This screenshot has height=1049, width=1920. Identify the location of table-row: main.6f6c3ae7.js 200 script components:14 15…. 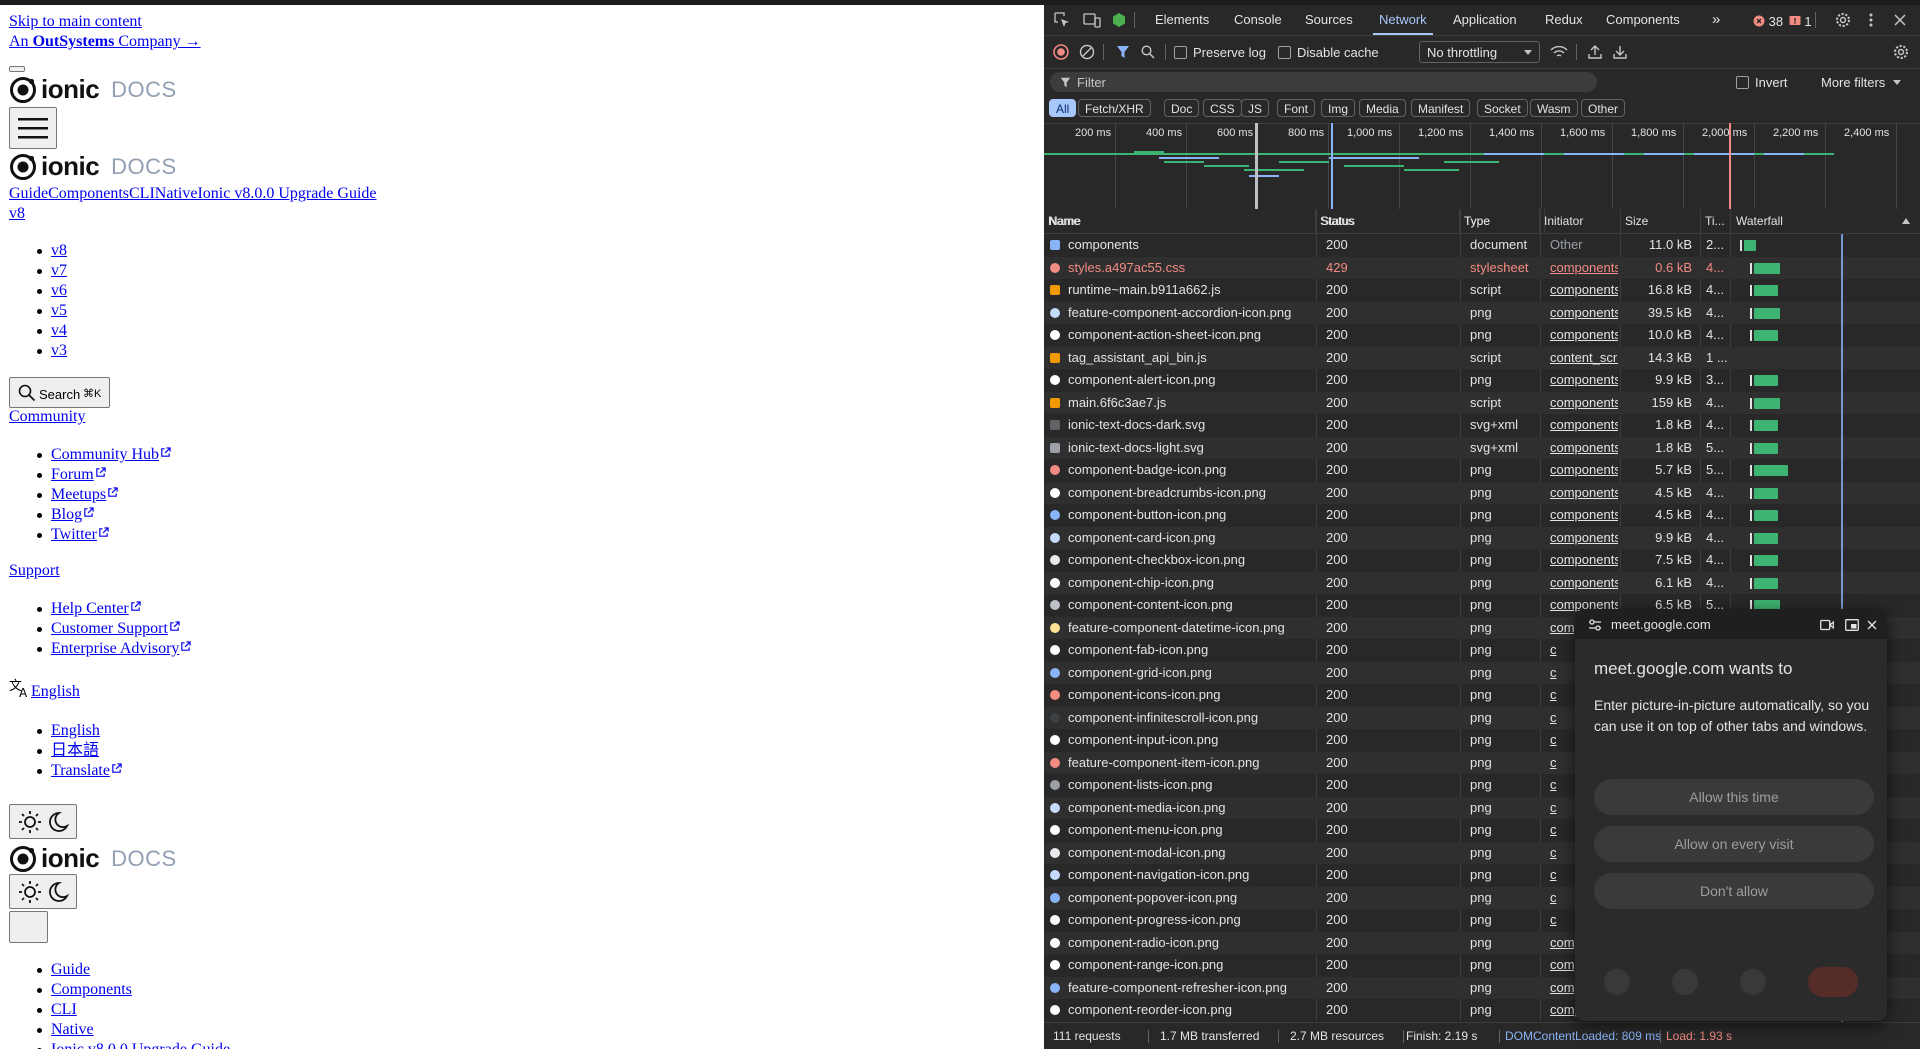
(1482, 403).